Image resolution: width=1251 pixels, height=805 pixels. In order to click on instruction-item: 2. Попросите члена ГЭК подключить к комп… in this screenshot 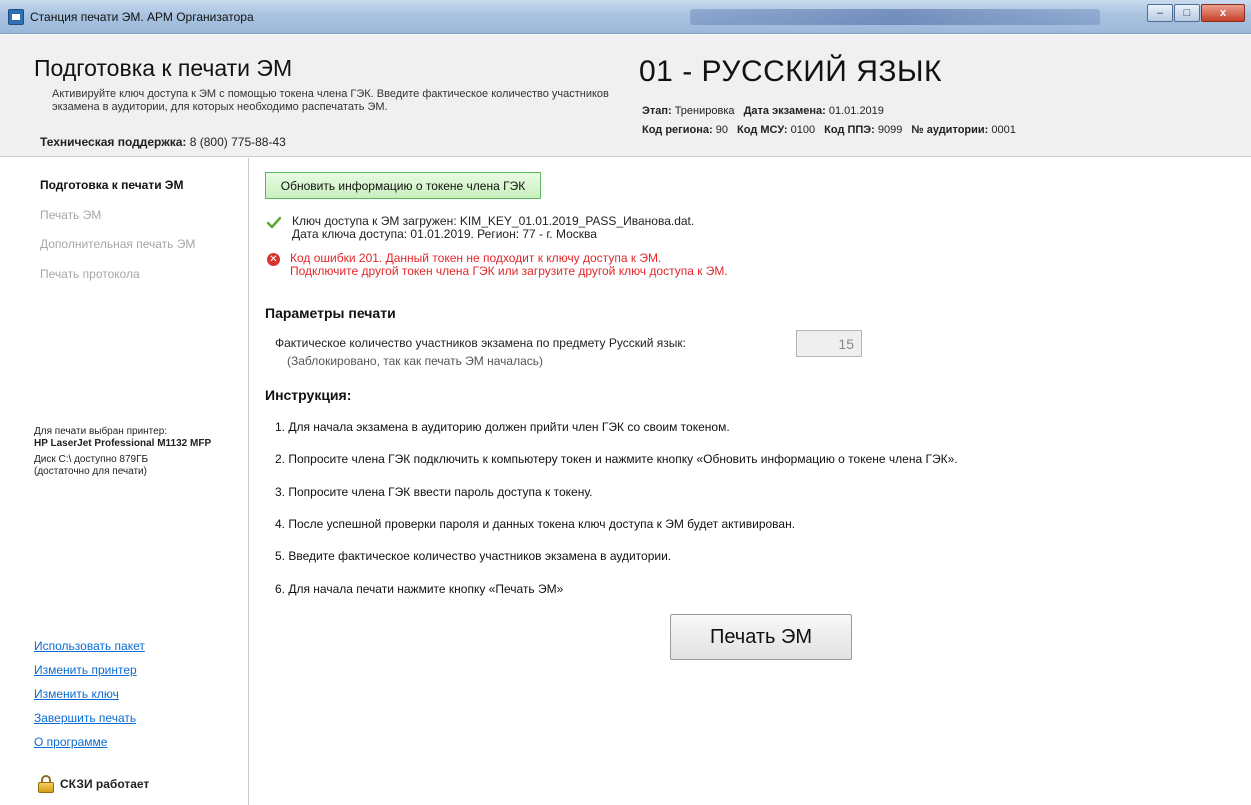, I will do `click(616, 459)`.